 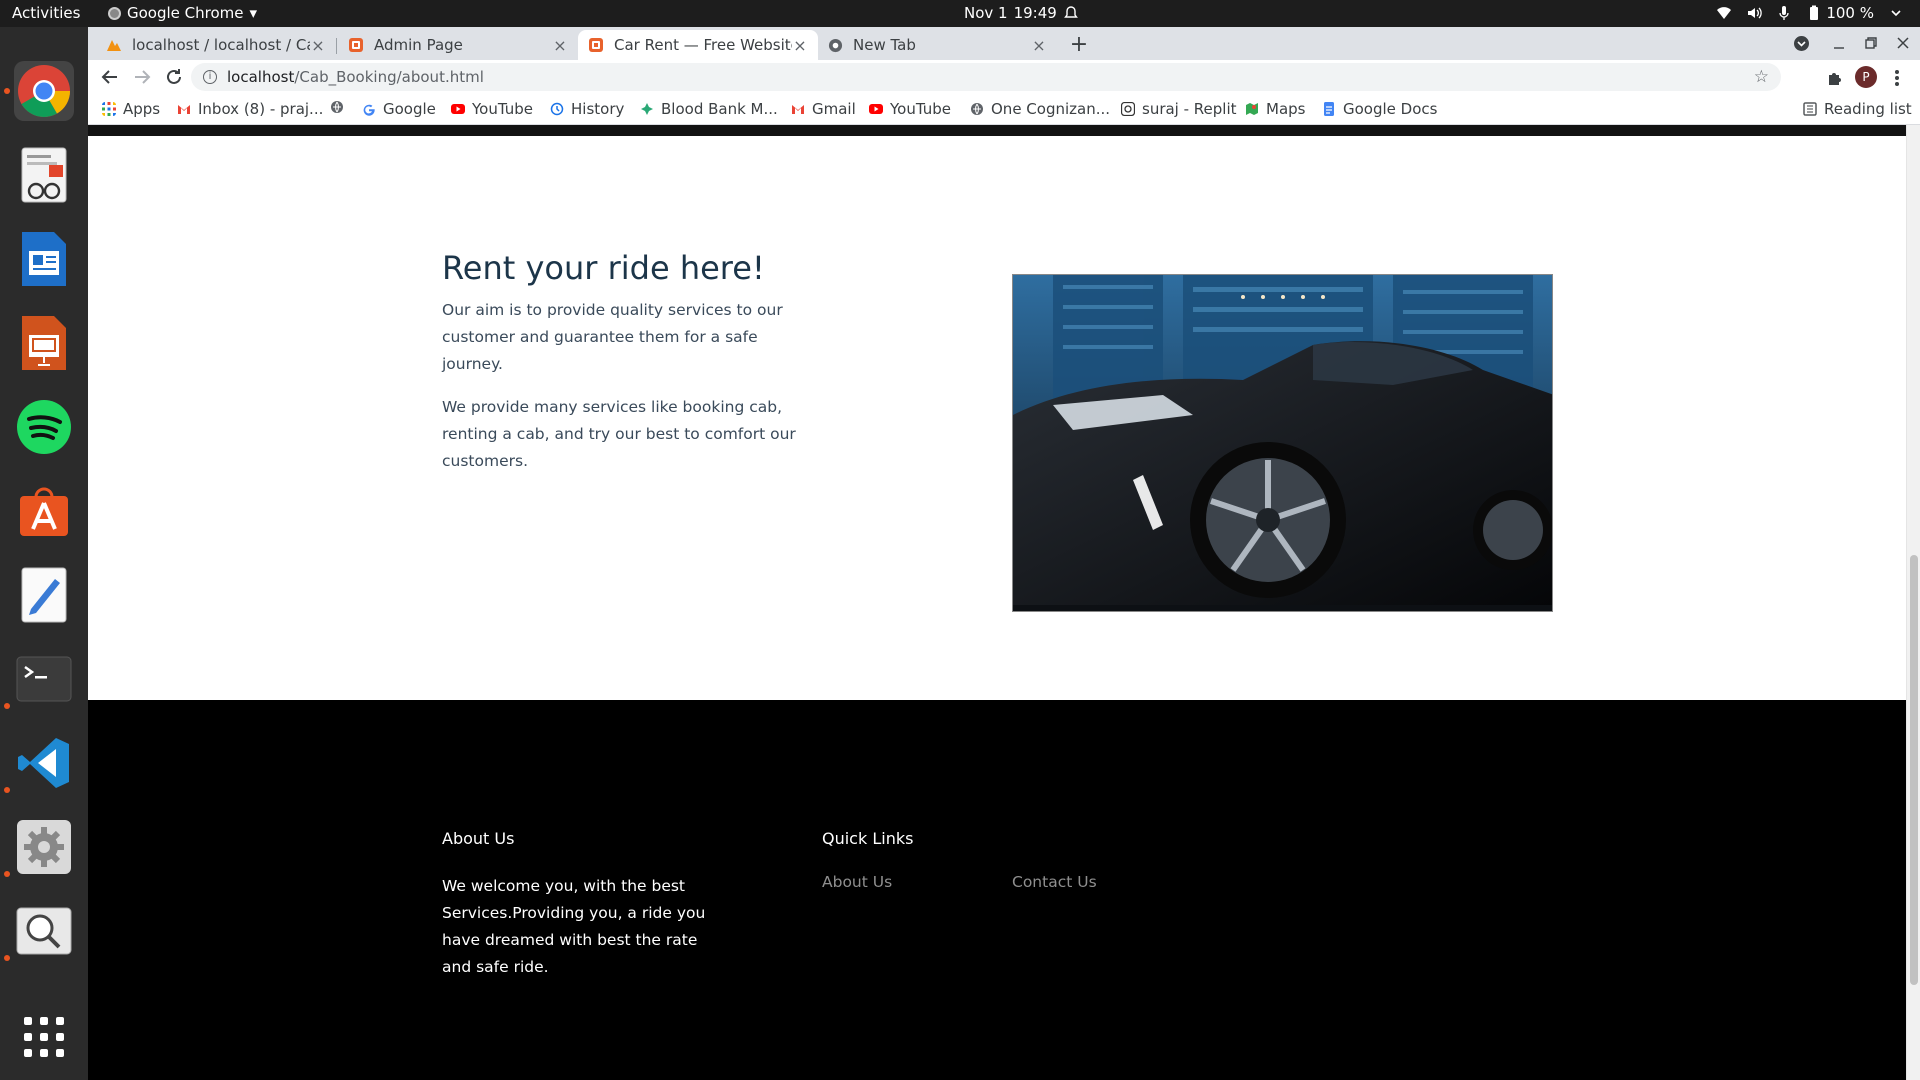 I want to click on bookmark-apps: Apps, so click(x=131, y=109).